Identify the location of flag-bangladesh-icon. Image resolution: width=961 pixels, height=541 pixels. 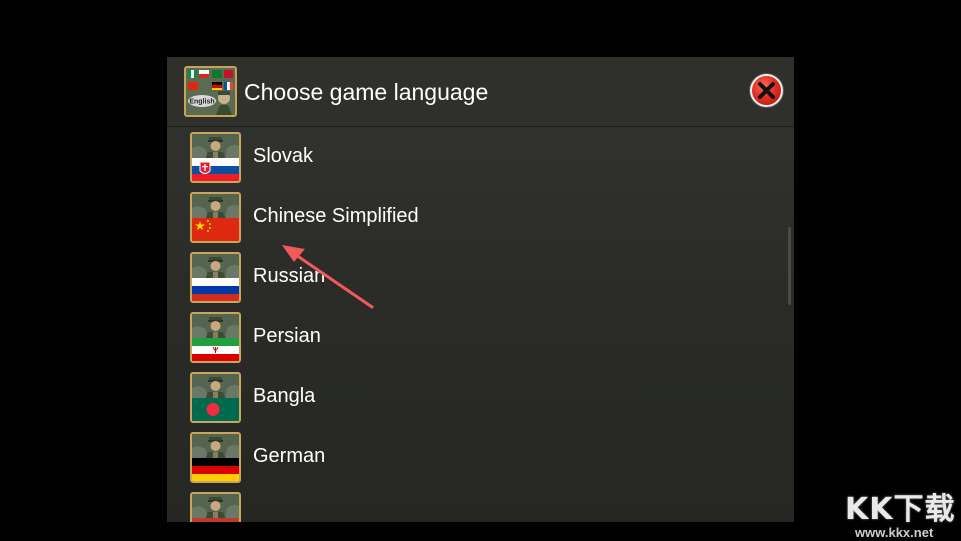
(215, 397).